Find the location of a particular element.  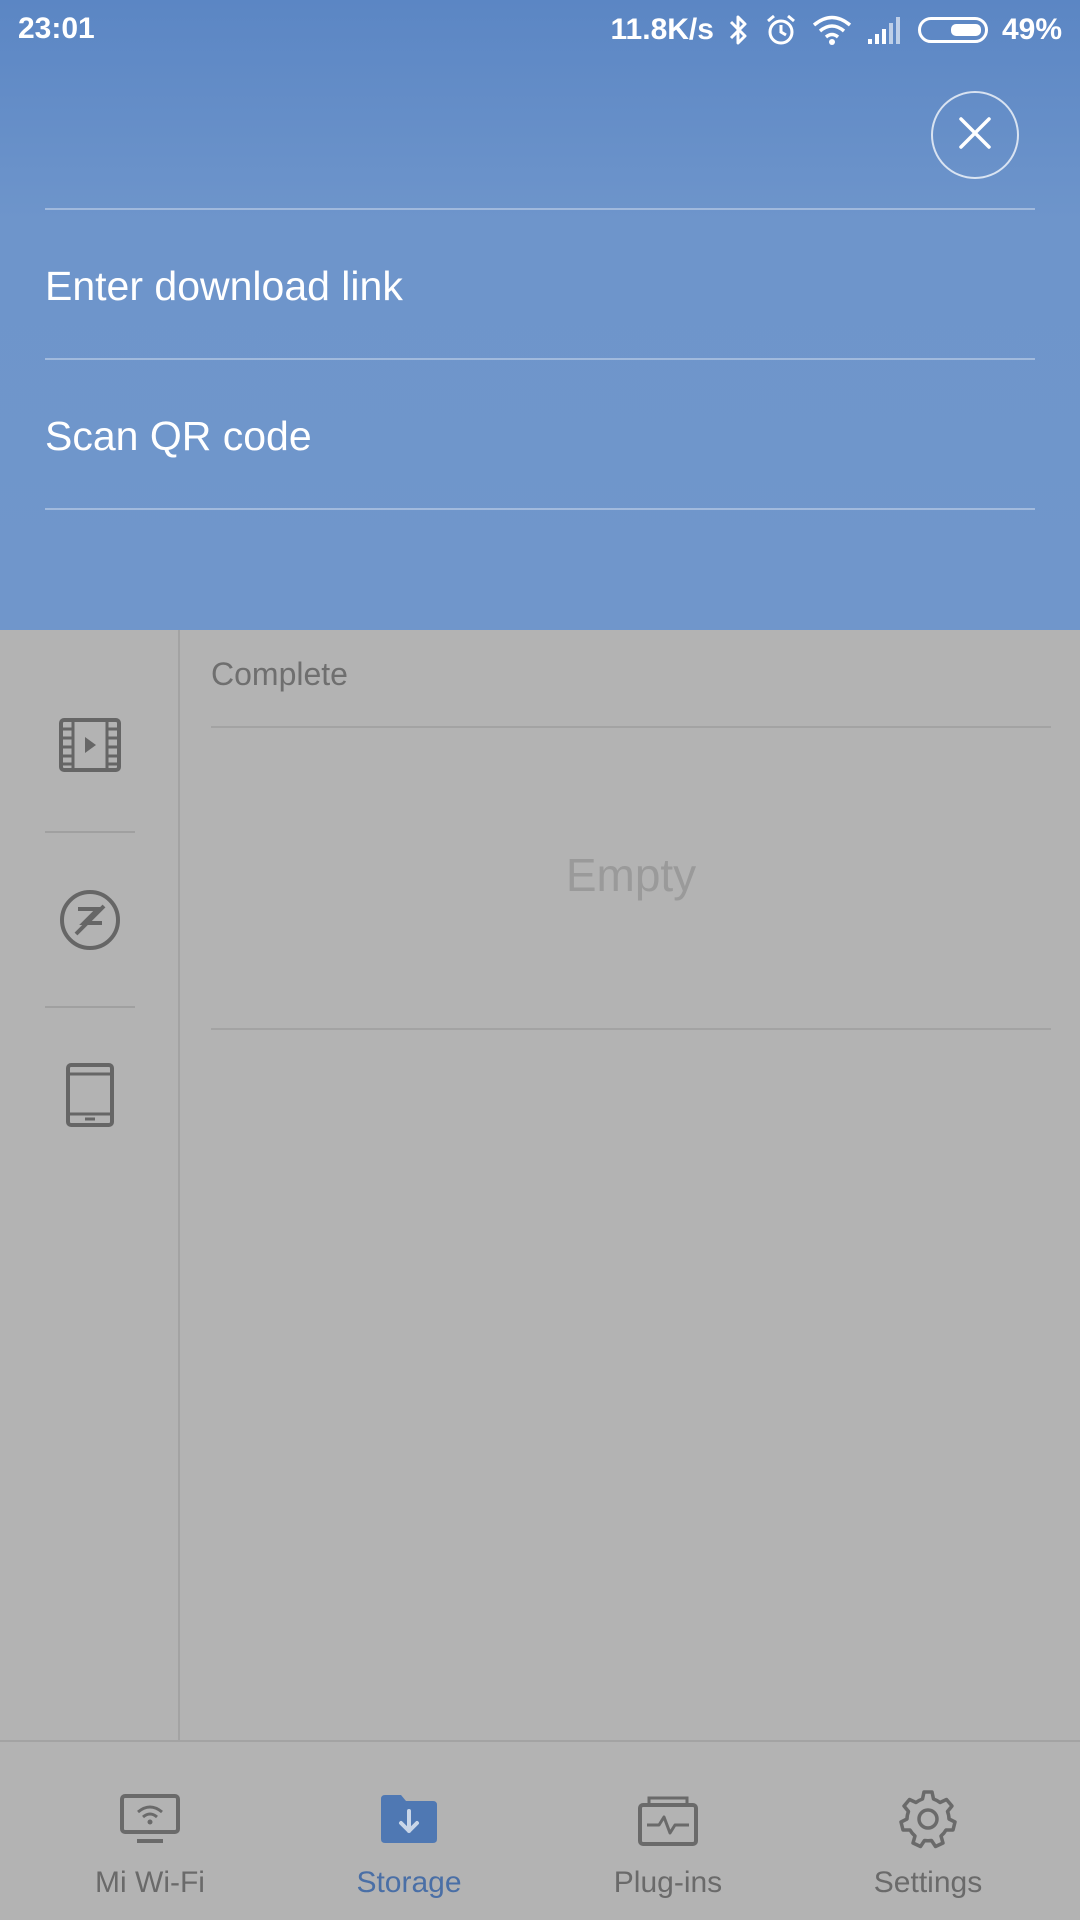

empty-state-text: Empty is located at coordinates (631, 875).